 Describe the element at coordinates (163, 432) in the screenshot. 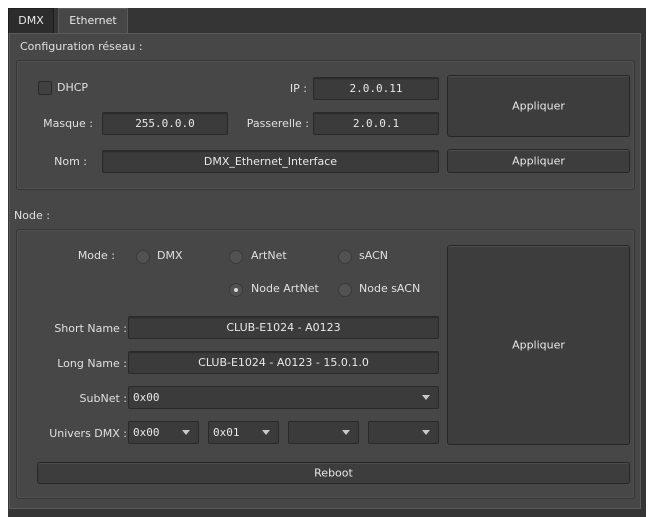

I see `univers-select-1: 0x00` at that location.